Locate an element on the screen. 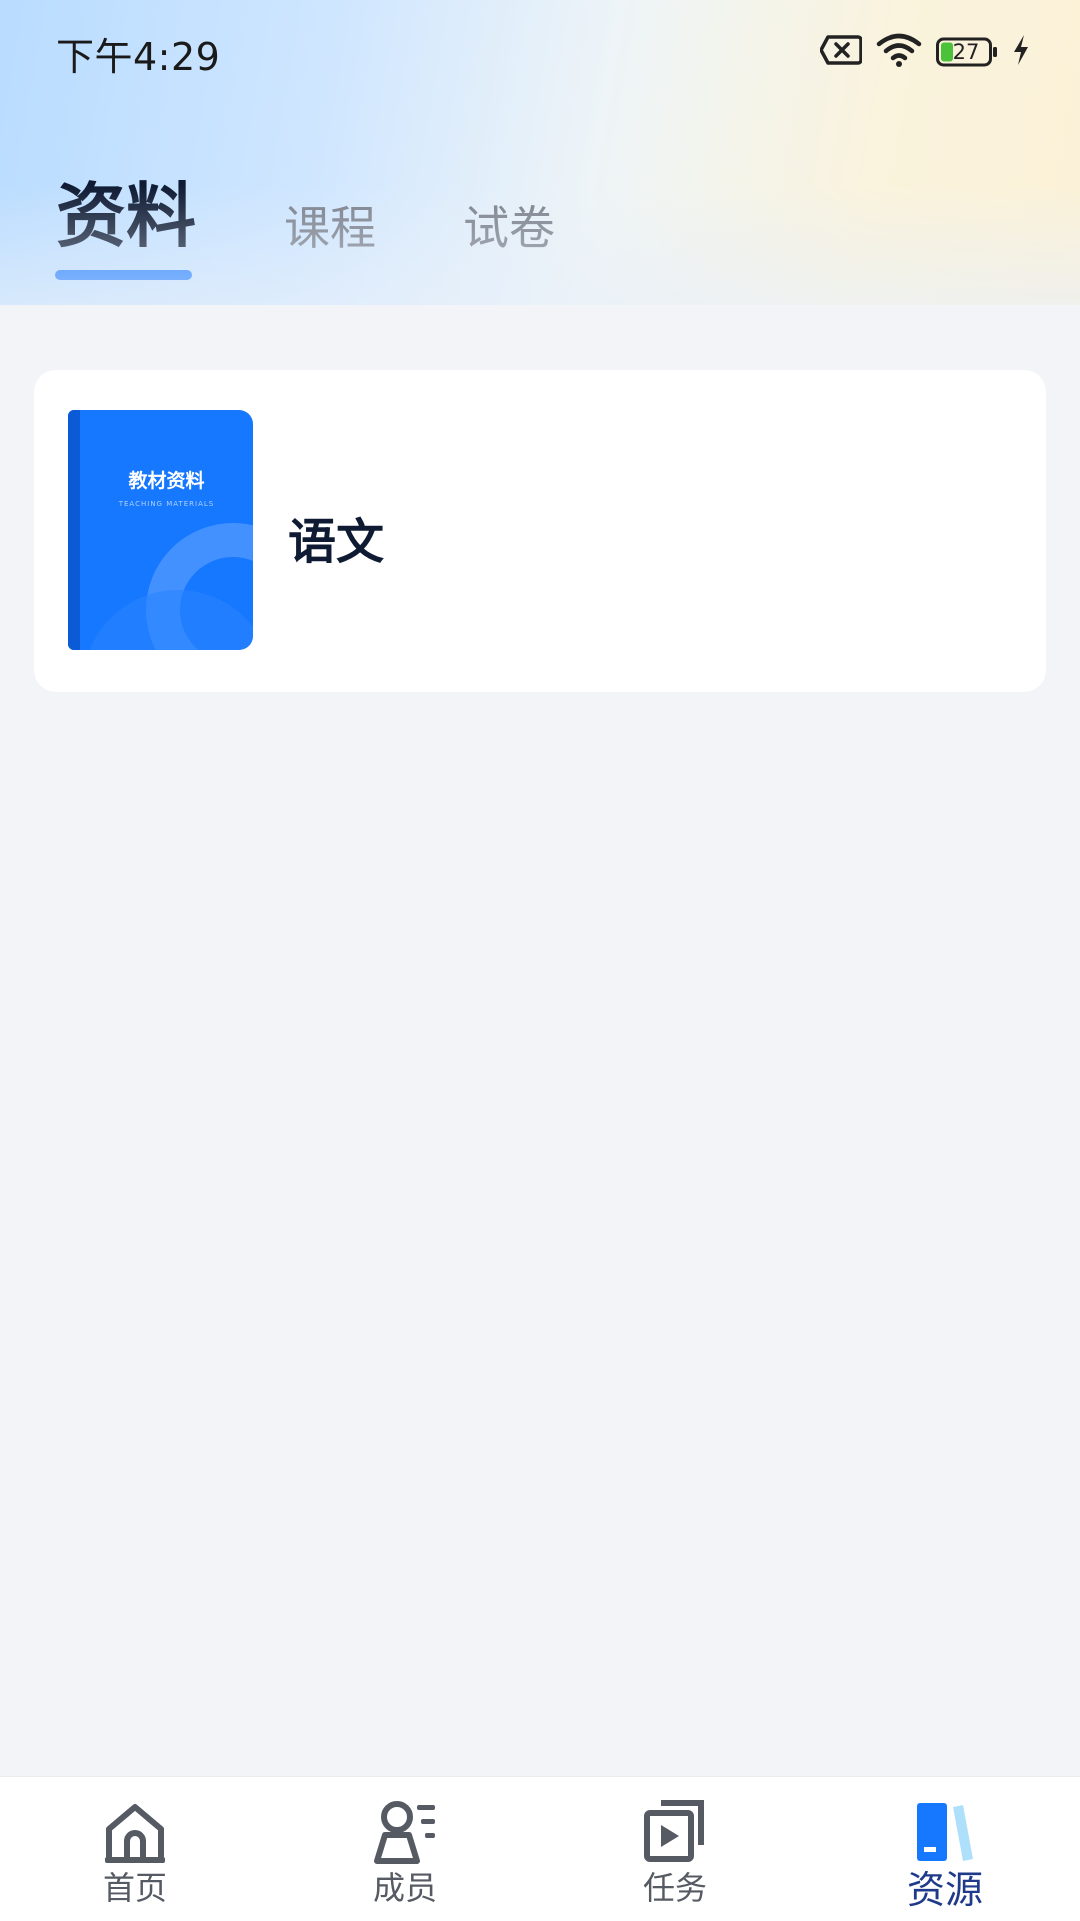 This screenshot has height=1921, width=1080. nav-label-resources: 资源 is located at coordinates (944, 1890).